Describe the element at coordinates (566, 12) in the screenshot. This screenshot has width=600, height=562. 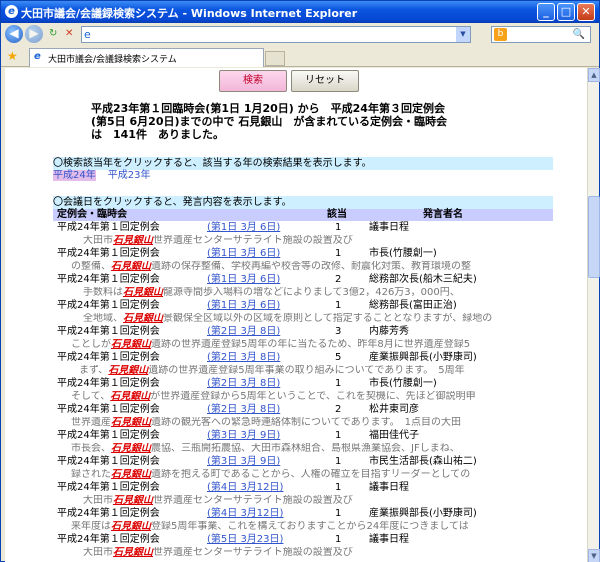
I see `maximize-button: □` at that location.